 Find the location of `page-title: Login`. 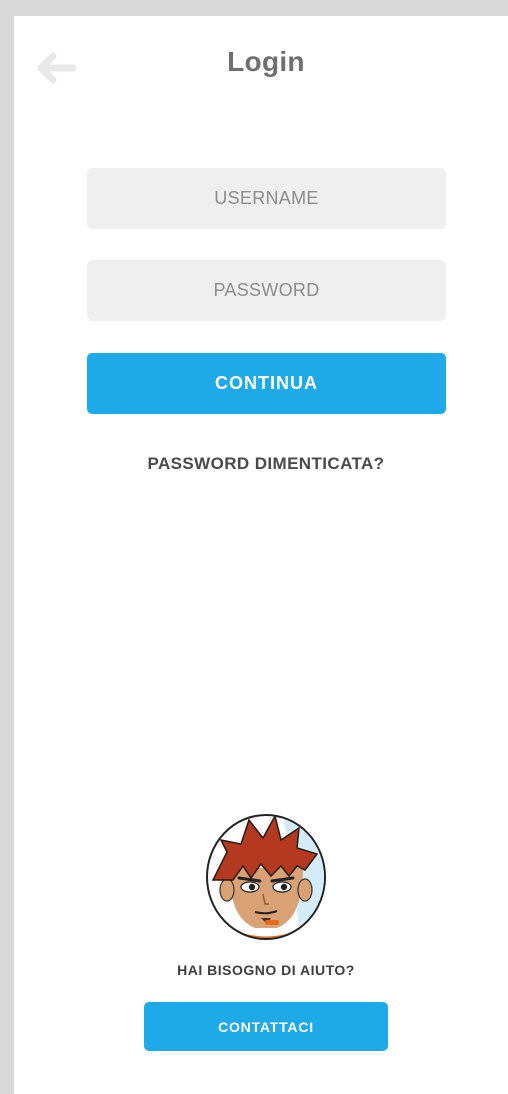

page-title: Login is located at coordinates (266, 61).